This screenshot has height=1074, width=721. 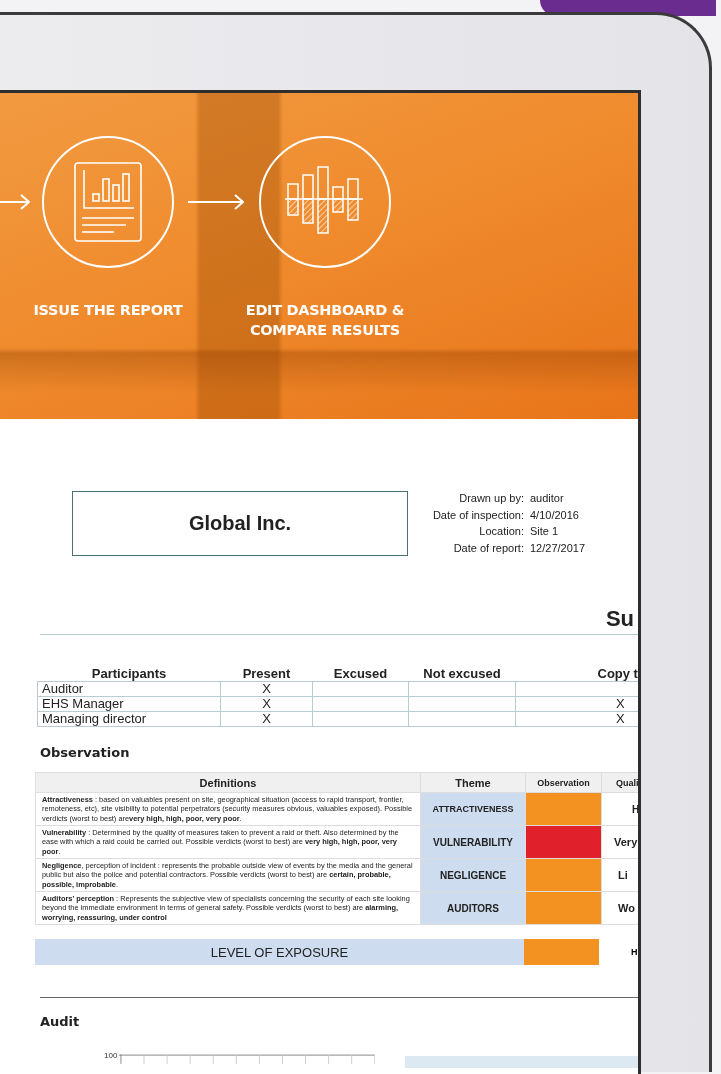 What do you see at coordinates (473, 908) in the screenshot?
I see `theme-cell: AUDITORS` at bounding box center [473, 908].